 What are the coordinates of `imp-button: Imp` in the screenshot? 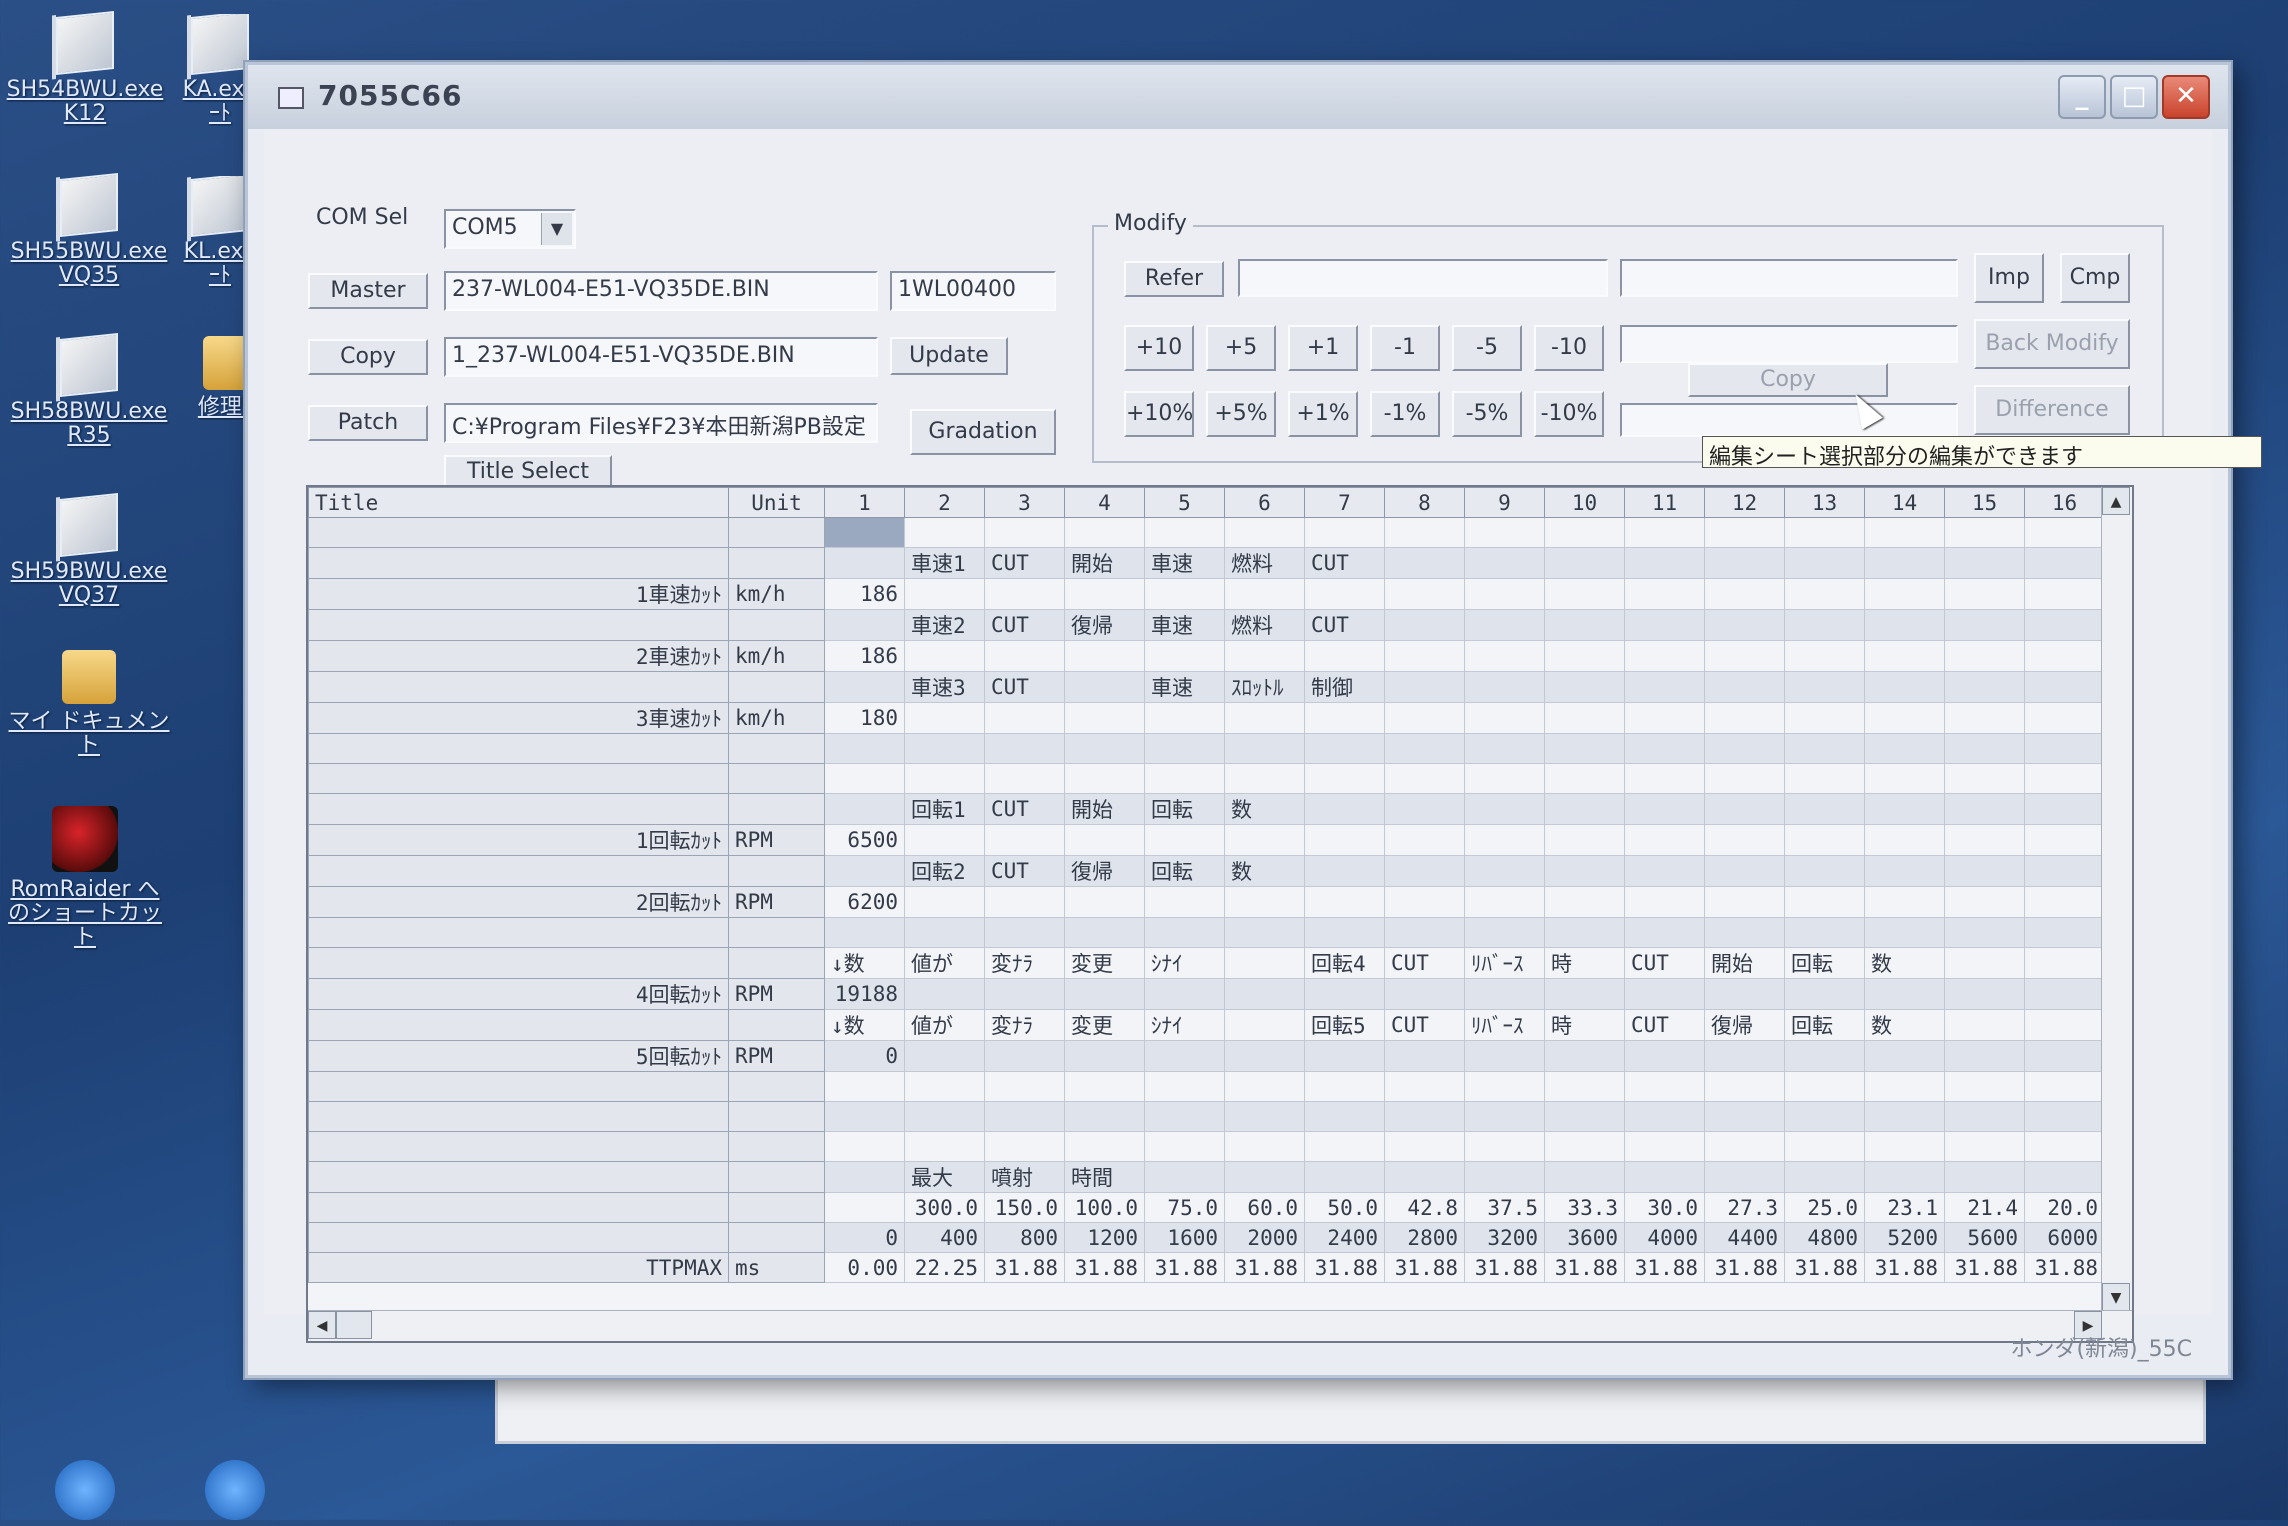 It's located at (2009, 278).